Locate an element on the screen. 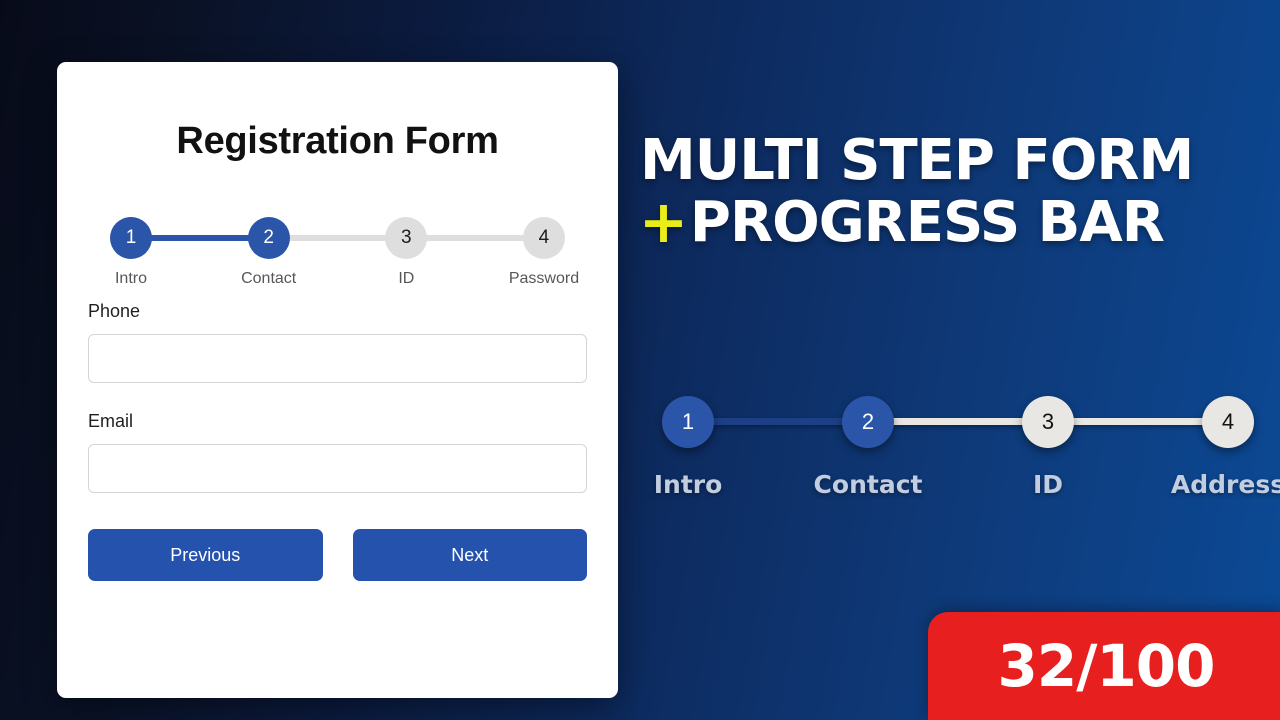 This screenshot has width=1280, height=720. stepper-label-1: Intro is located at coordinates (130, 278).